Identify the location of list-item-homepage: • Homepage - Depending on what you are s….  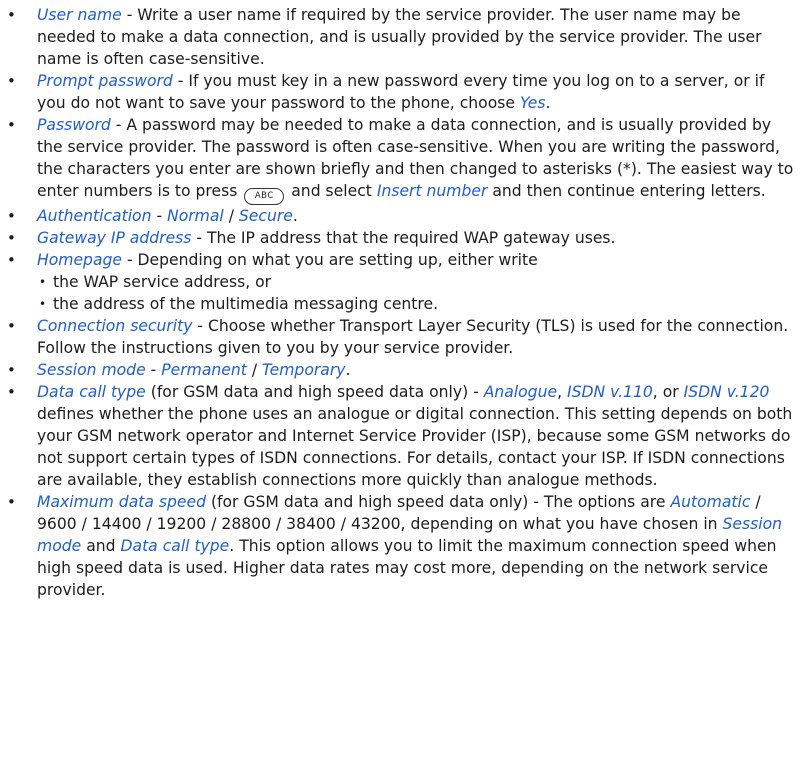
(400, 260).